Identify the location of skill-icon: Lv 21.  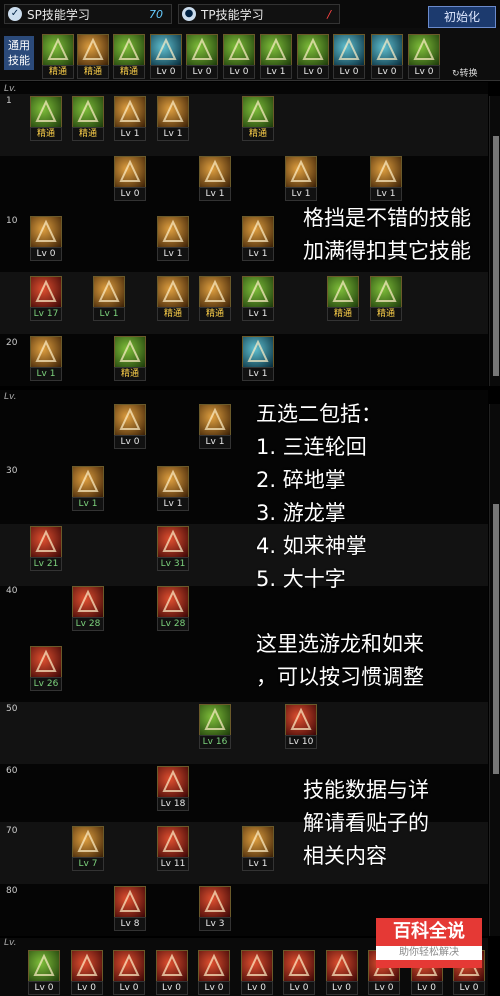
(46, 548).